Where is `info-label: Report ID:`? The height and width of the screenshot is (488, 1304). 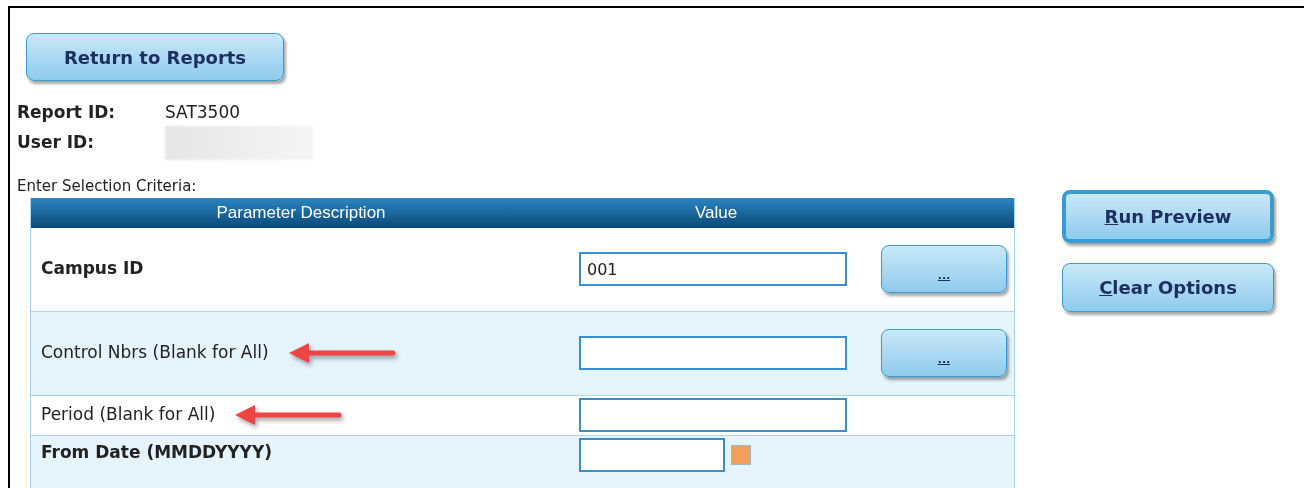 info-label: Report ID: is located at coordinates (67, 113).